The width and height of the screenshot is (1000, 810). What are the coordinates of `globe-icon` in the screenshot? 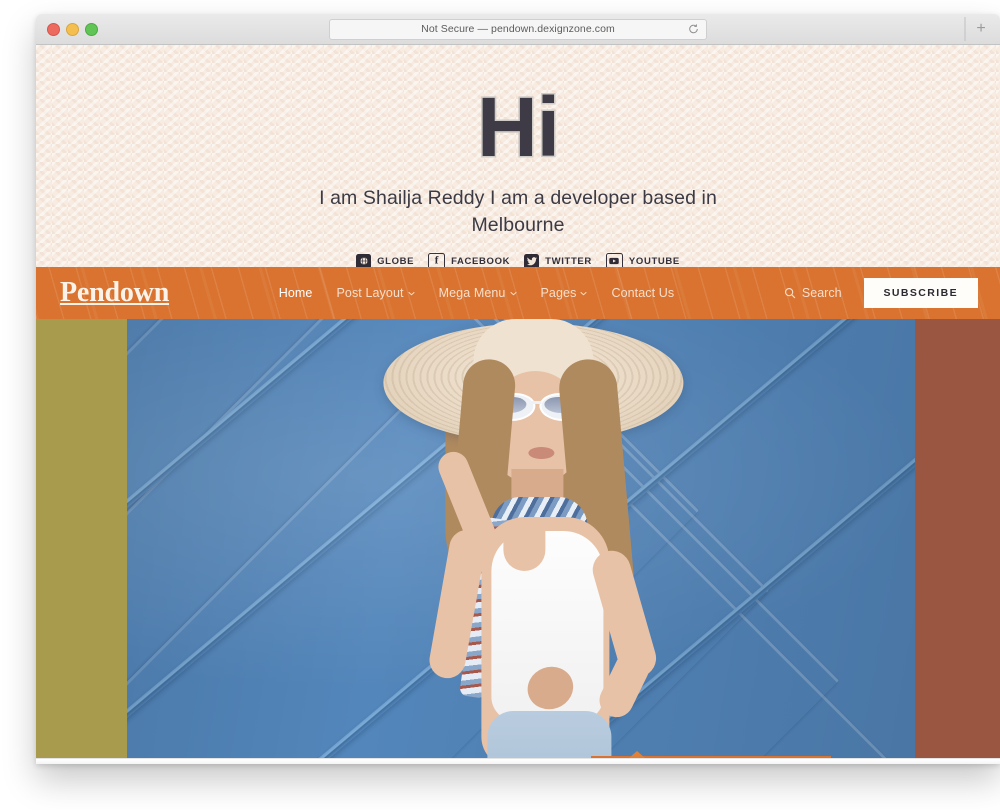 It's located at (364, 260).